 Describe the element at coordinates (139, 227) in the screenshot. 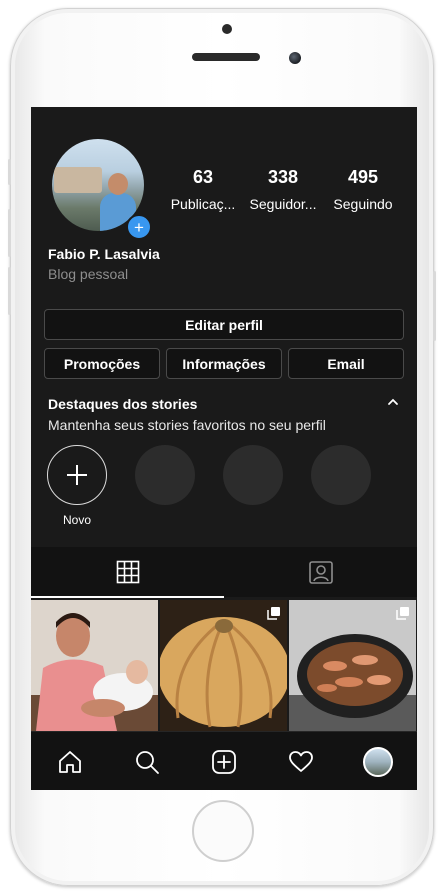

I see `add-story-badge: +` at that location.